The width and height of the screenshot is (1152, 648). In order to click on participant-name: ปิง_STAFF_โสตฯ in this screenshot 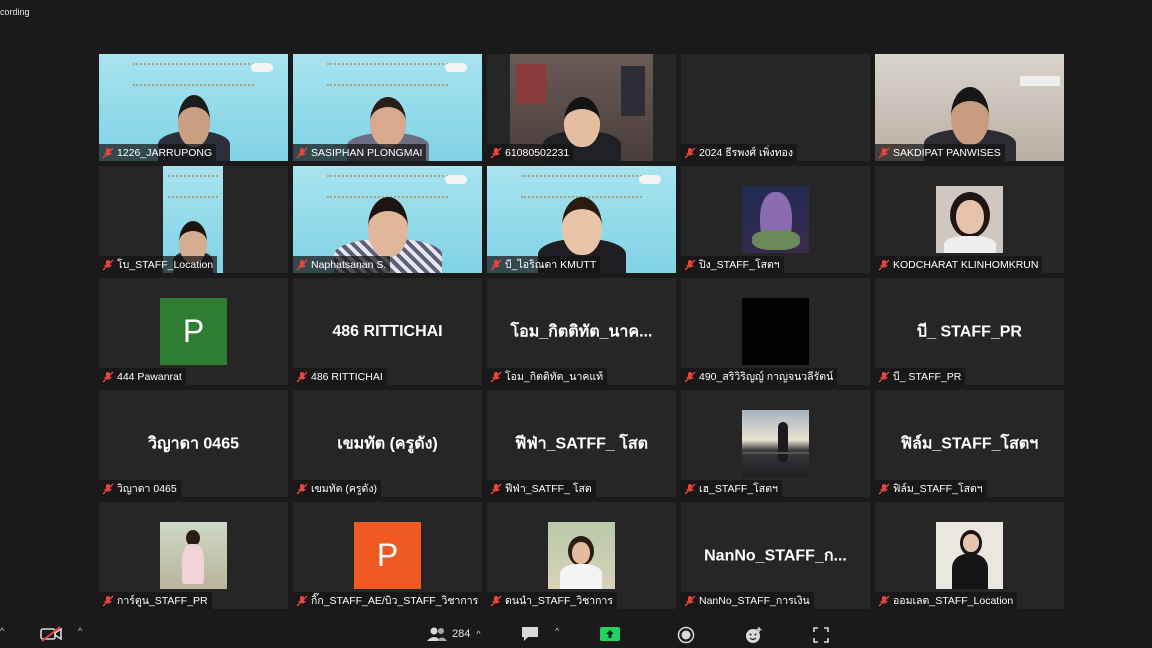, I will do `click(739, 265)`.